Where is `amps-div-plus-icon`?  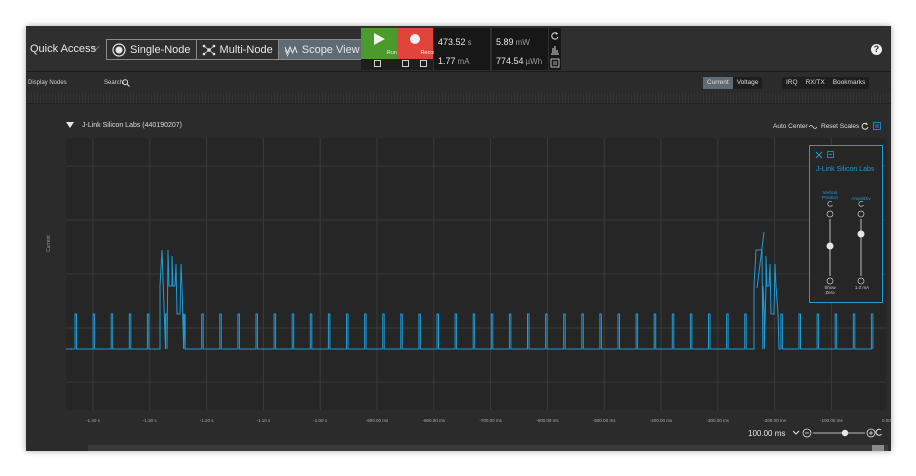
amps-div-plus-icon is located at coordinates (861, 214).